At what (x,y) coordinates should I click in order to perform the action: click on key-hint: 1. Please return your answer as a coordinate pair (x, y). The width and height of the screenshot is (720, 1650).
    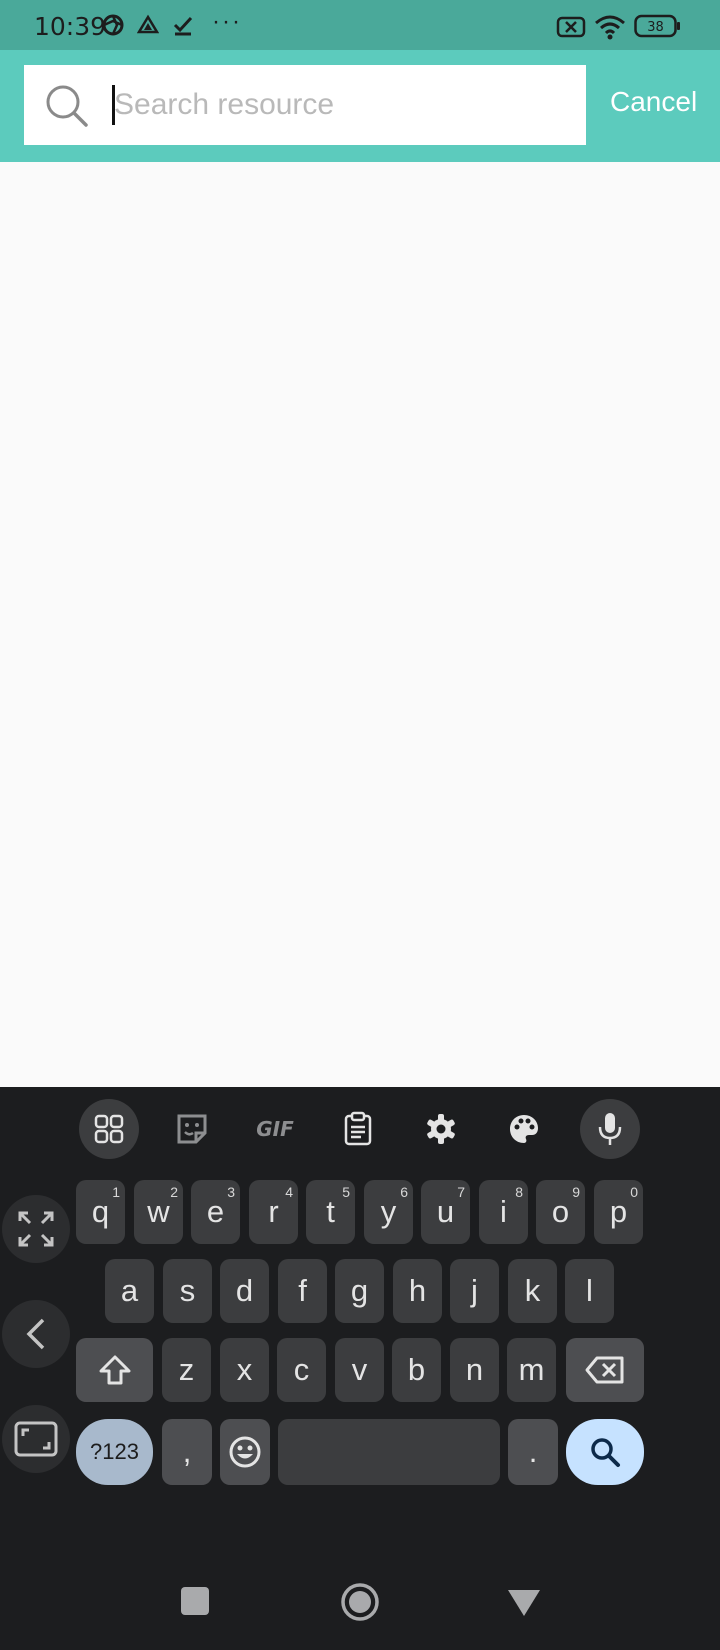
    Looking at the image, I should click on (116, 1192).